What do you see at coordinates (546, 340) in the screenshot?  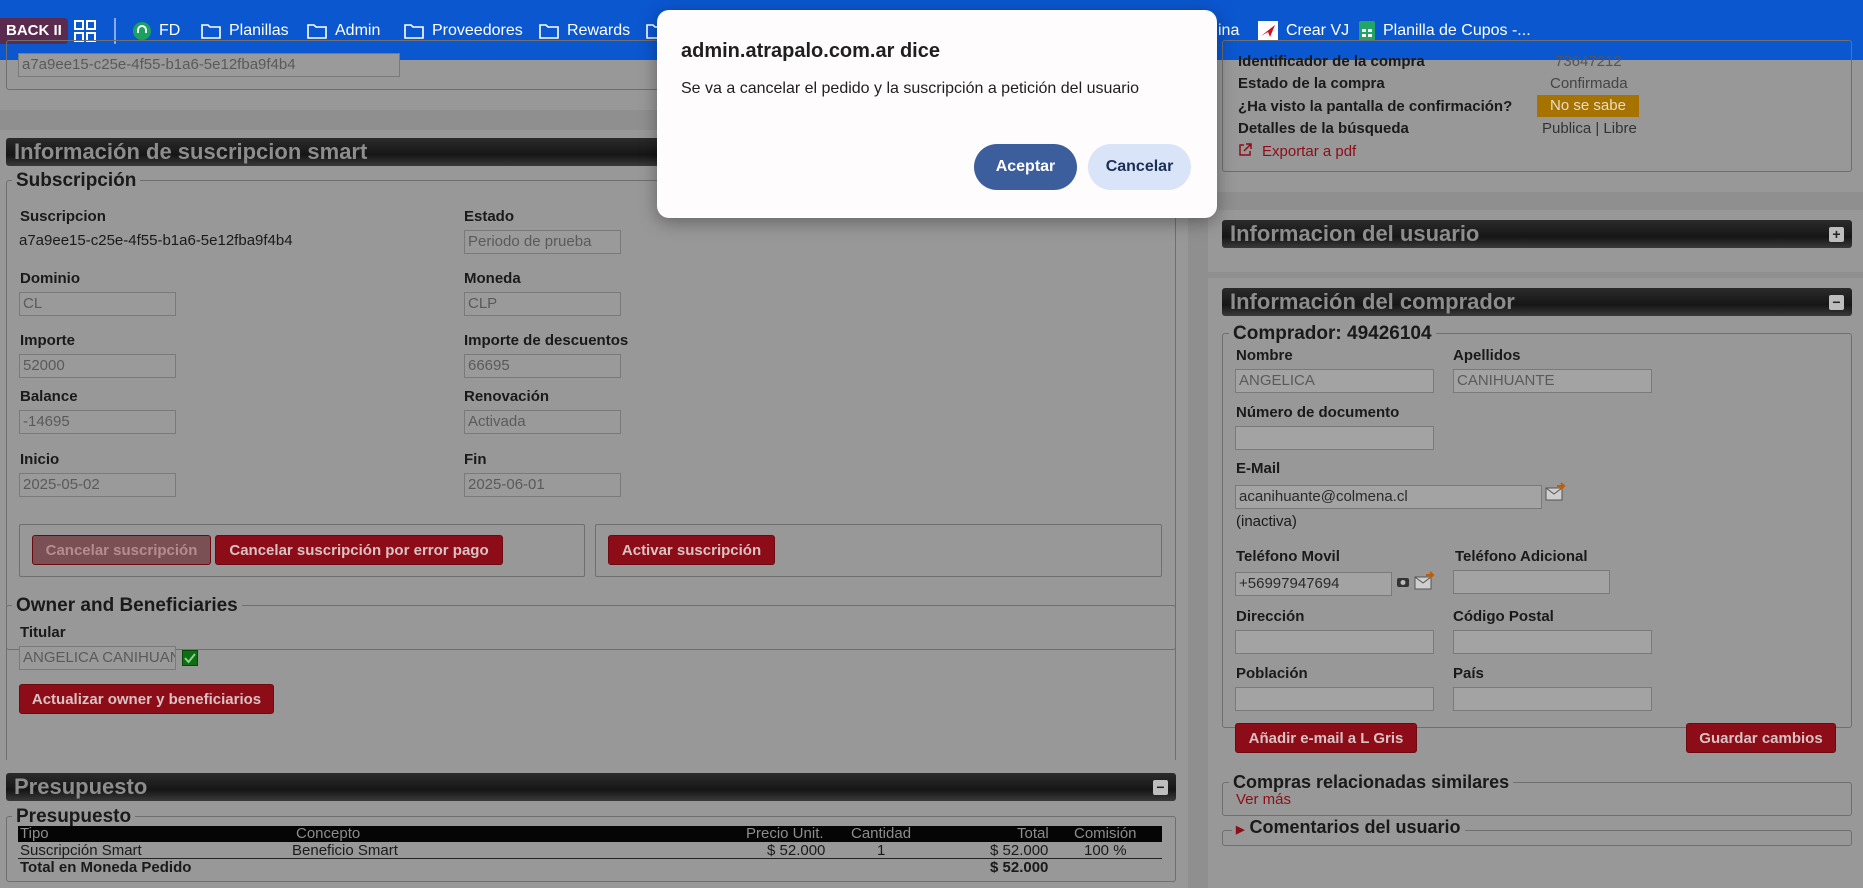 I see `importe-descuentos-label: Importe de descuentos` at bounding box center [546, 340].